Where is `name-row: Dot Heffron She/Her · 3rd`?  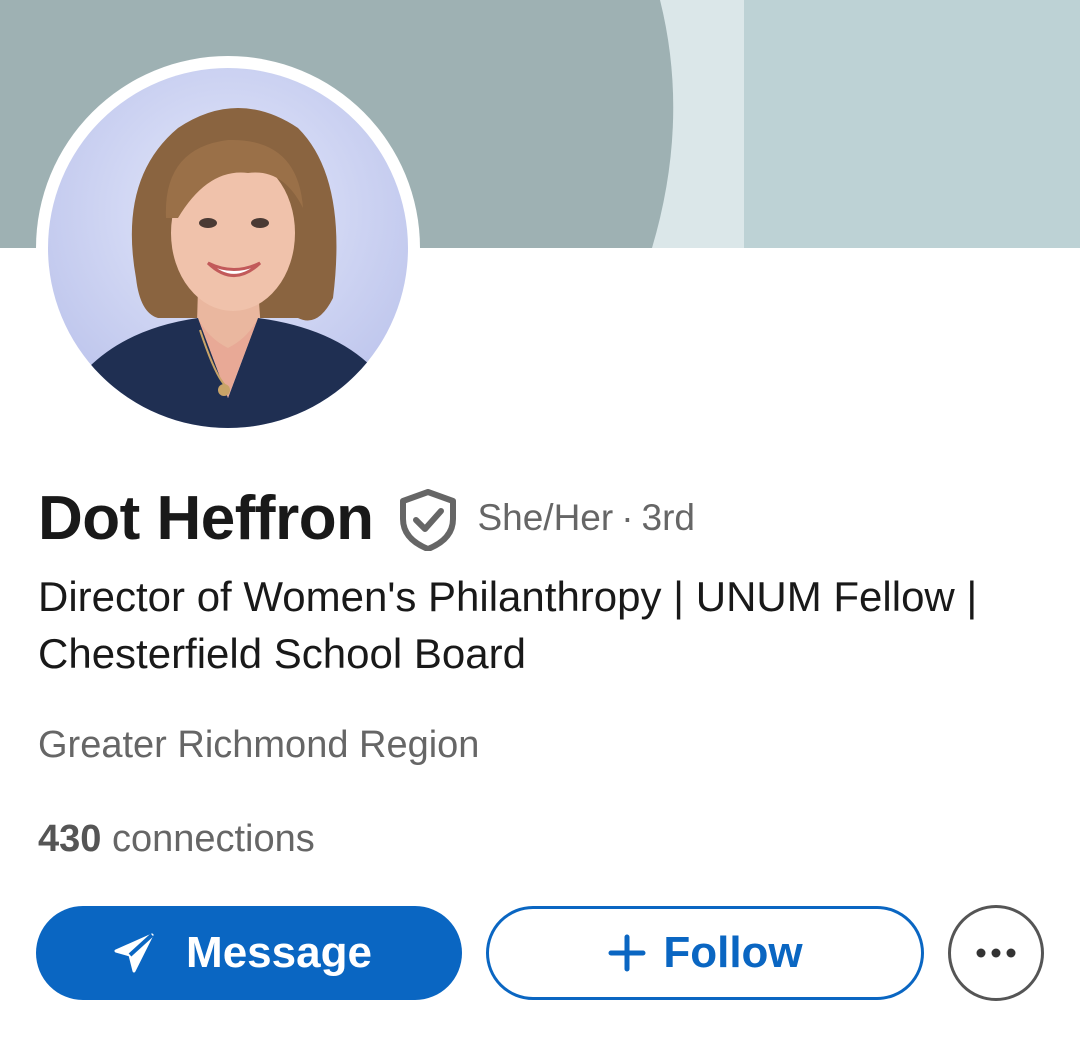 name-row: Dot Heffron She/Her · 3rd is located at coordinates (366, 518).